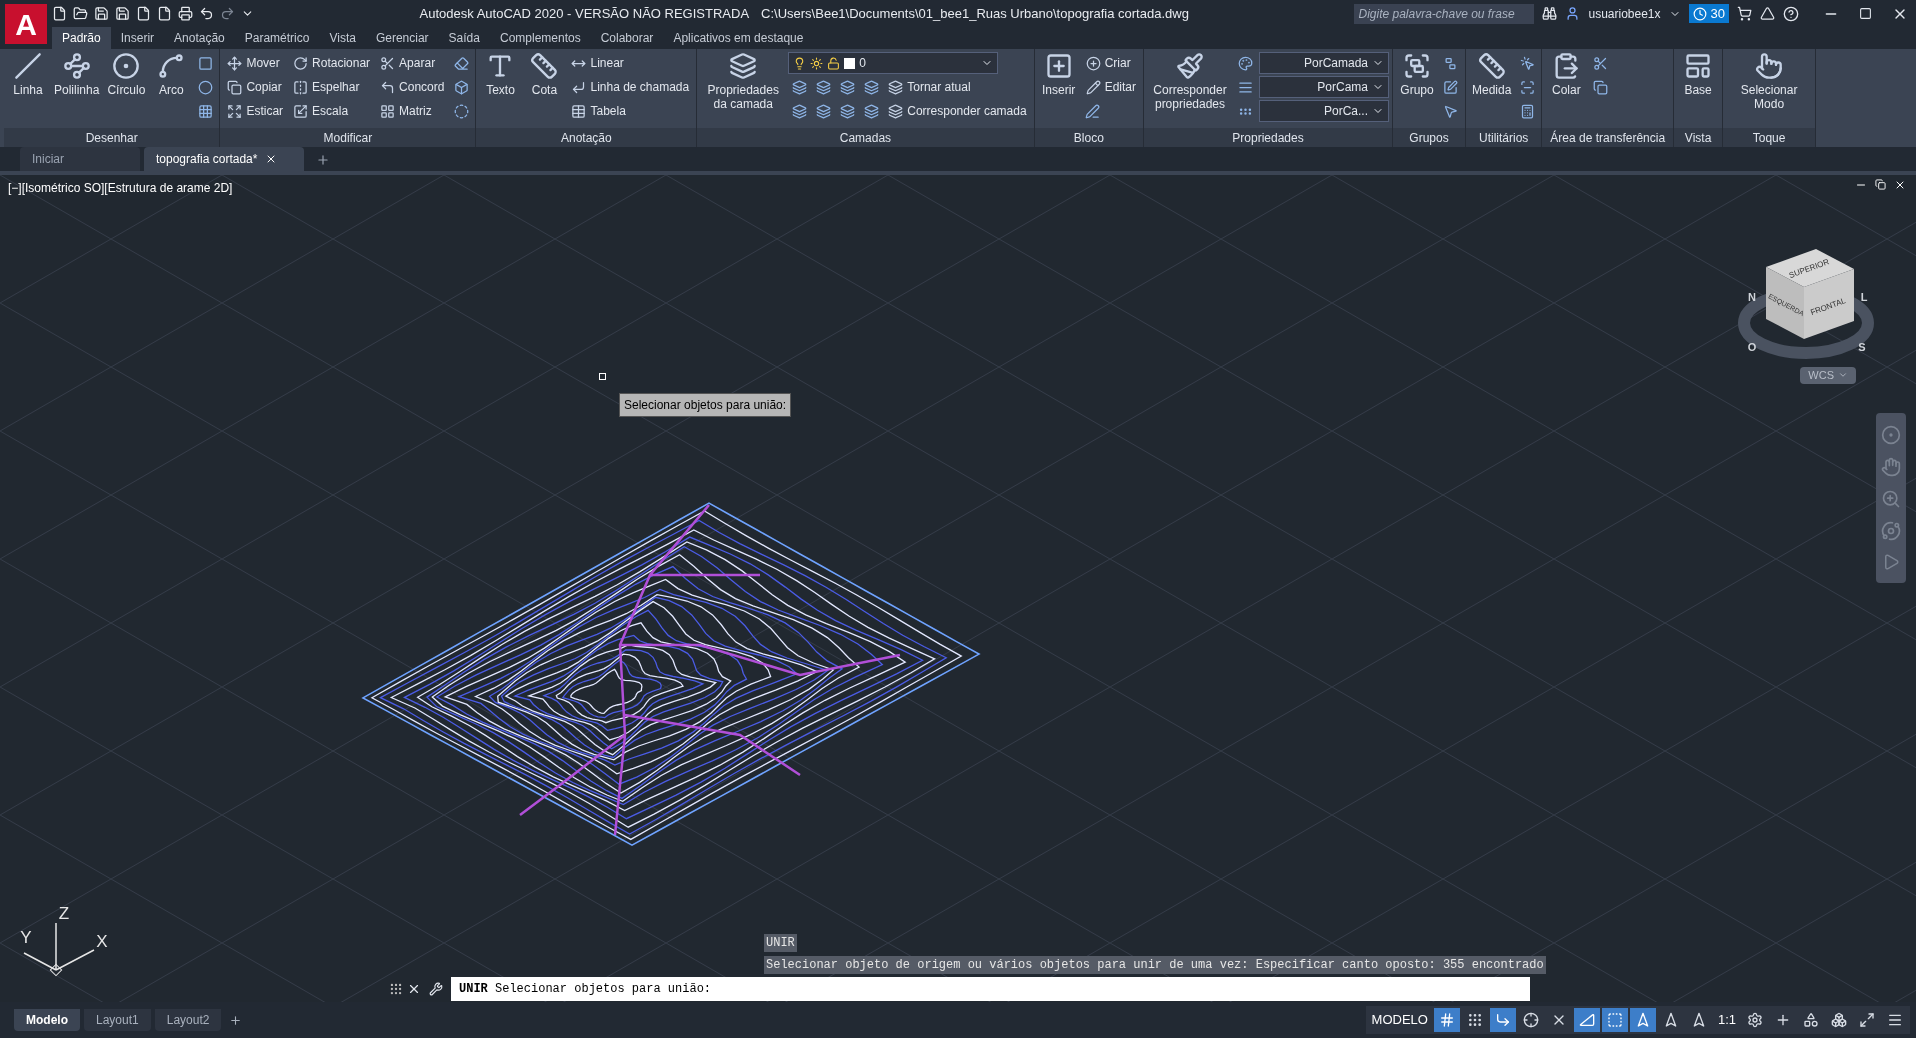 The width and height of the screenshot is (1916, 1038). I want to click on viewport-label: [−][Isométrico SO][Estrutura de arame 2D], so click(120, 188).